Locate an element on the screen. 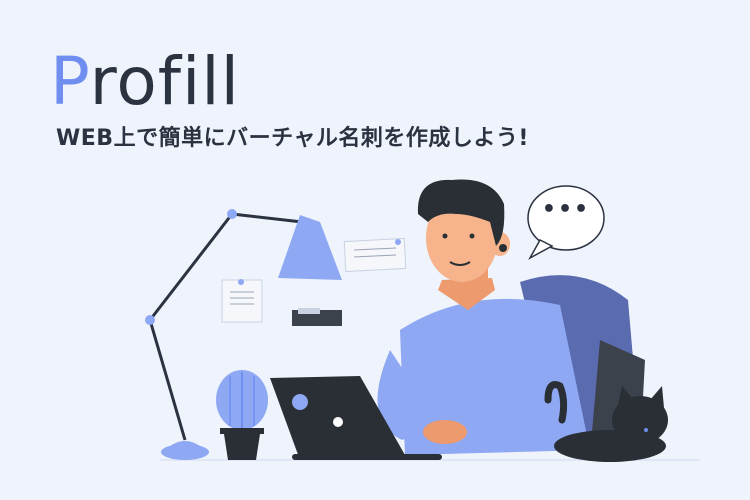 The image size is (750, 500). cactus-icon is located at coordinates (242, 415).